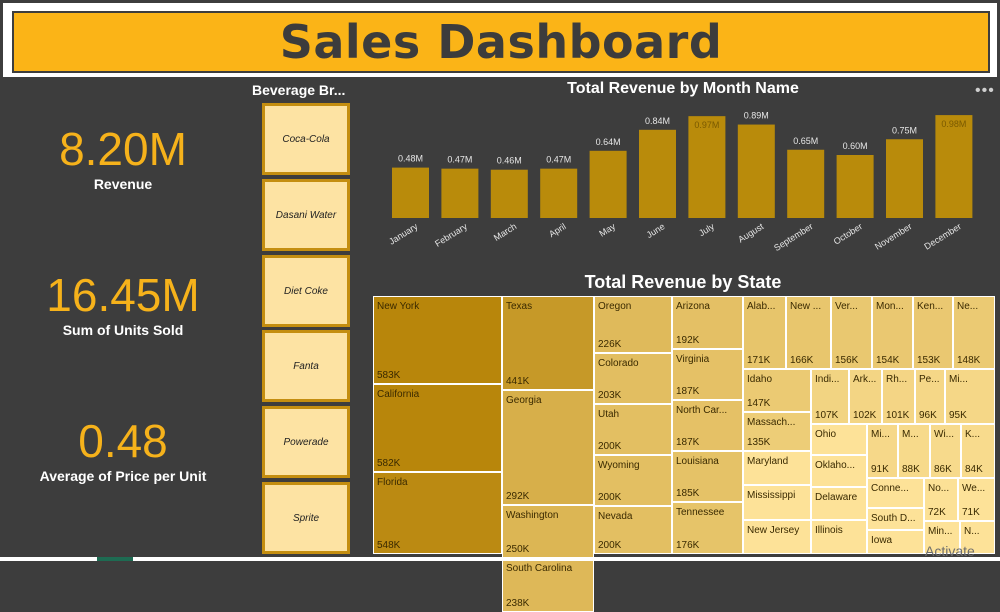 Image resolution: width=1000 pixels, height=612 pixels. I want to click on slicer-item-diet-coke: Diet Coke, so click(306, 291).